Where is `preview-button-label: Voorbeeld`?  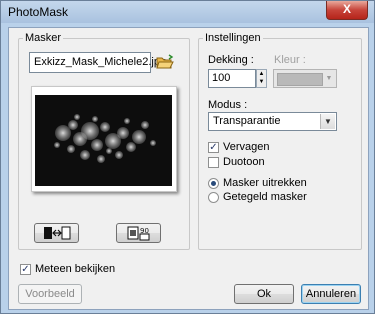
preview-button-label: Voorbeeld is located at coordinates (50, 294).